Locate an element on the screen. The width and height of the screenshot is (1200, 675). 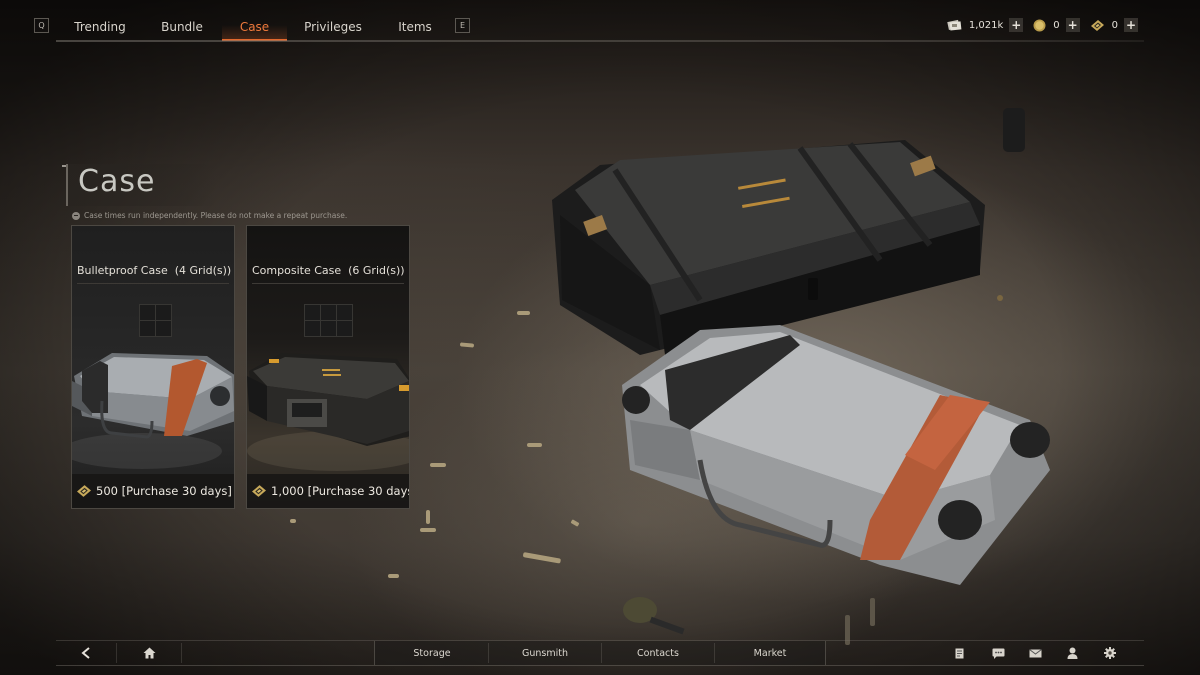
separator is located at coordinates (181, 653).